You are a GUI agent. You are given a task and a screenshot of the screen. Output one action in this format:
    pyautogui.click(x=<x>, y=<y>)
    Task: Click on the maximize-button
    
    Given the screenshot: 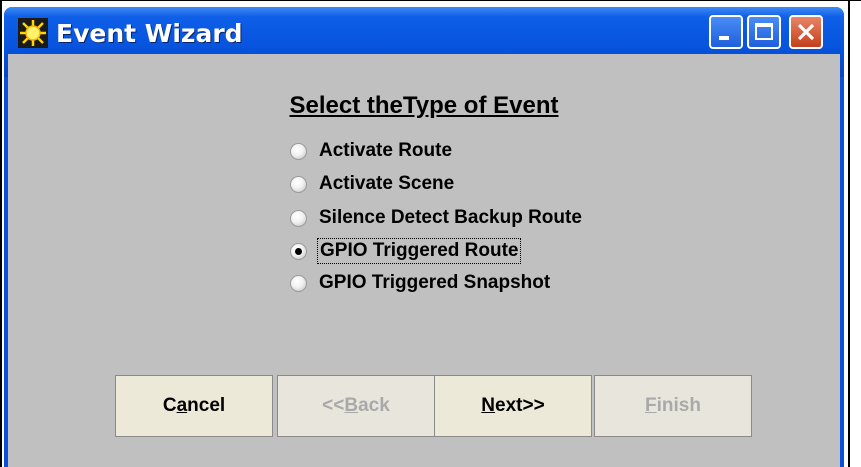 What is the action you would take?
    pyautogui.click(x=764, y=32)
    